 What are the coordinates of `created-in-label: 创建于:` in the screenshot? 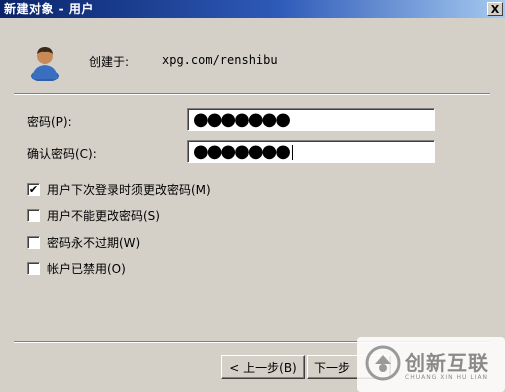 It's located at (109, 62).